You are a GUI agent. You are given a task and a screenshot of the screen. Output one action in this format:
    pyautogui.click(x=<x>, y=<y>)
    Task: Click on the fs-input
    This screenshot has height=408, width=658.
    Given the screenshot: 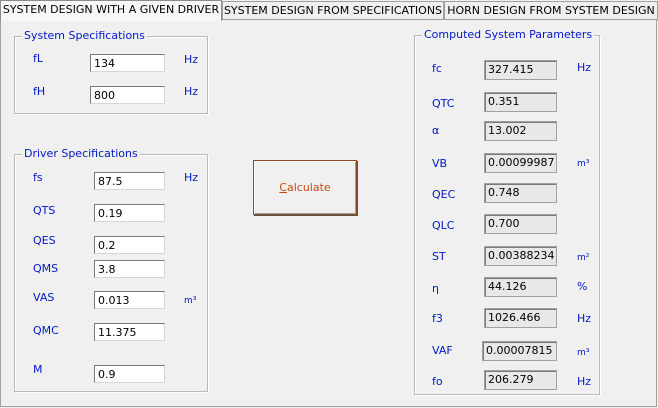 What is the action you would take?
    pyautogui.click(x=129, y=181)
    